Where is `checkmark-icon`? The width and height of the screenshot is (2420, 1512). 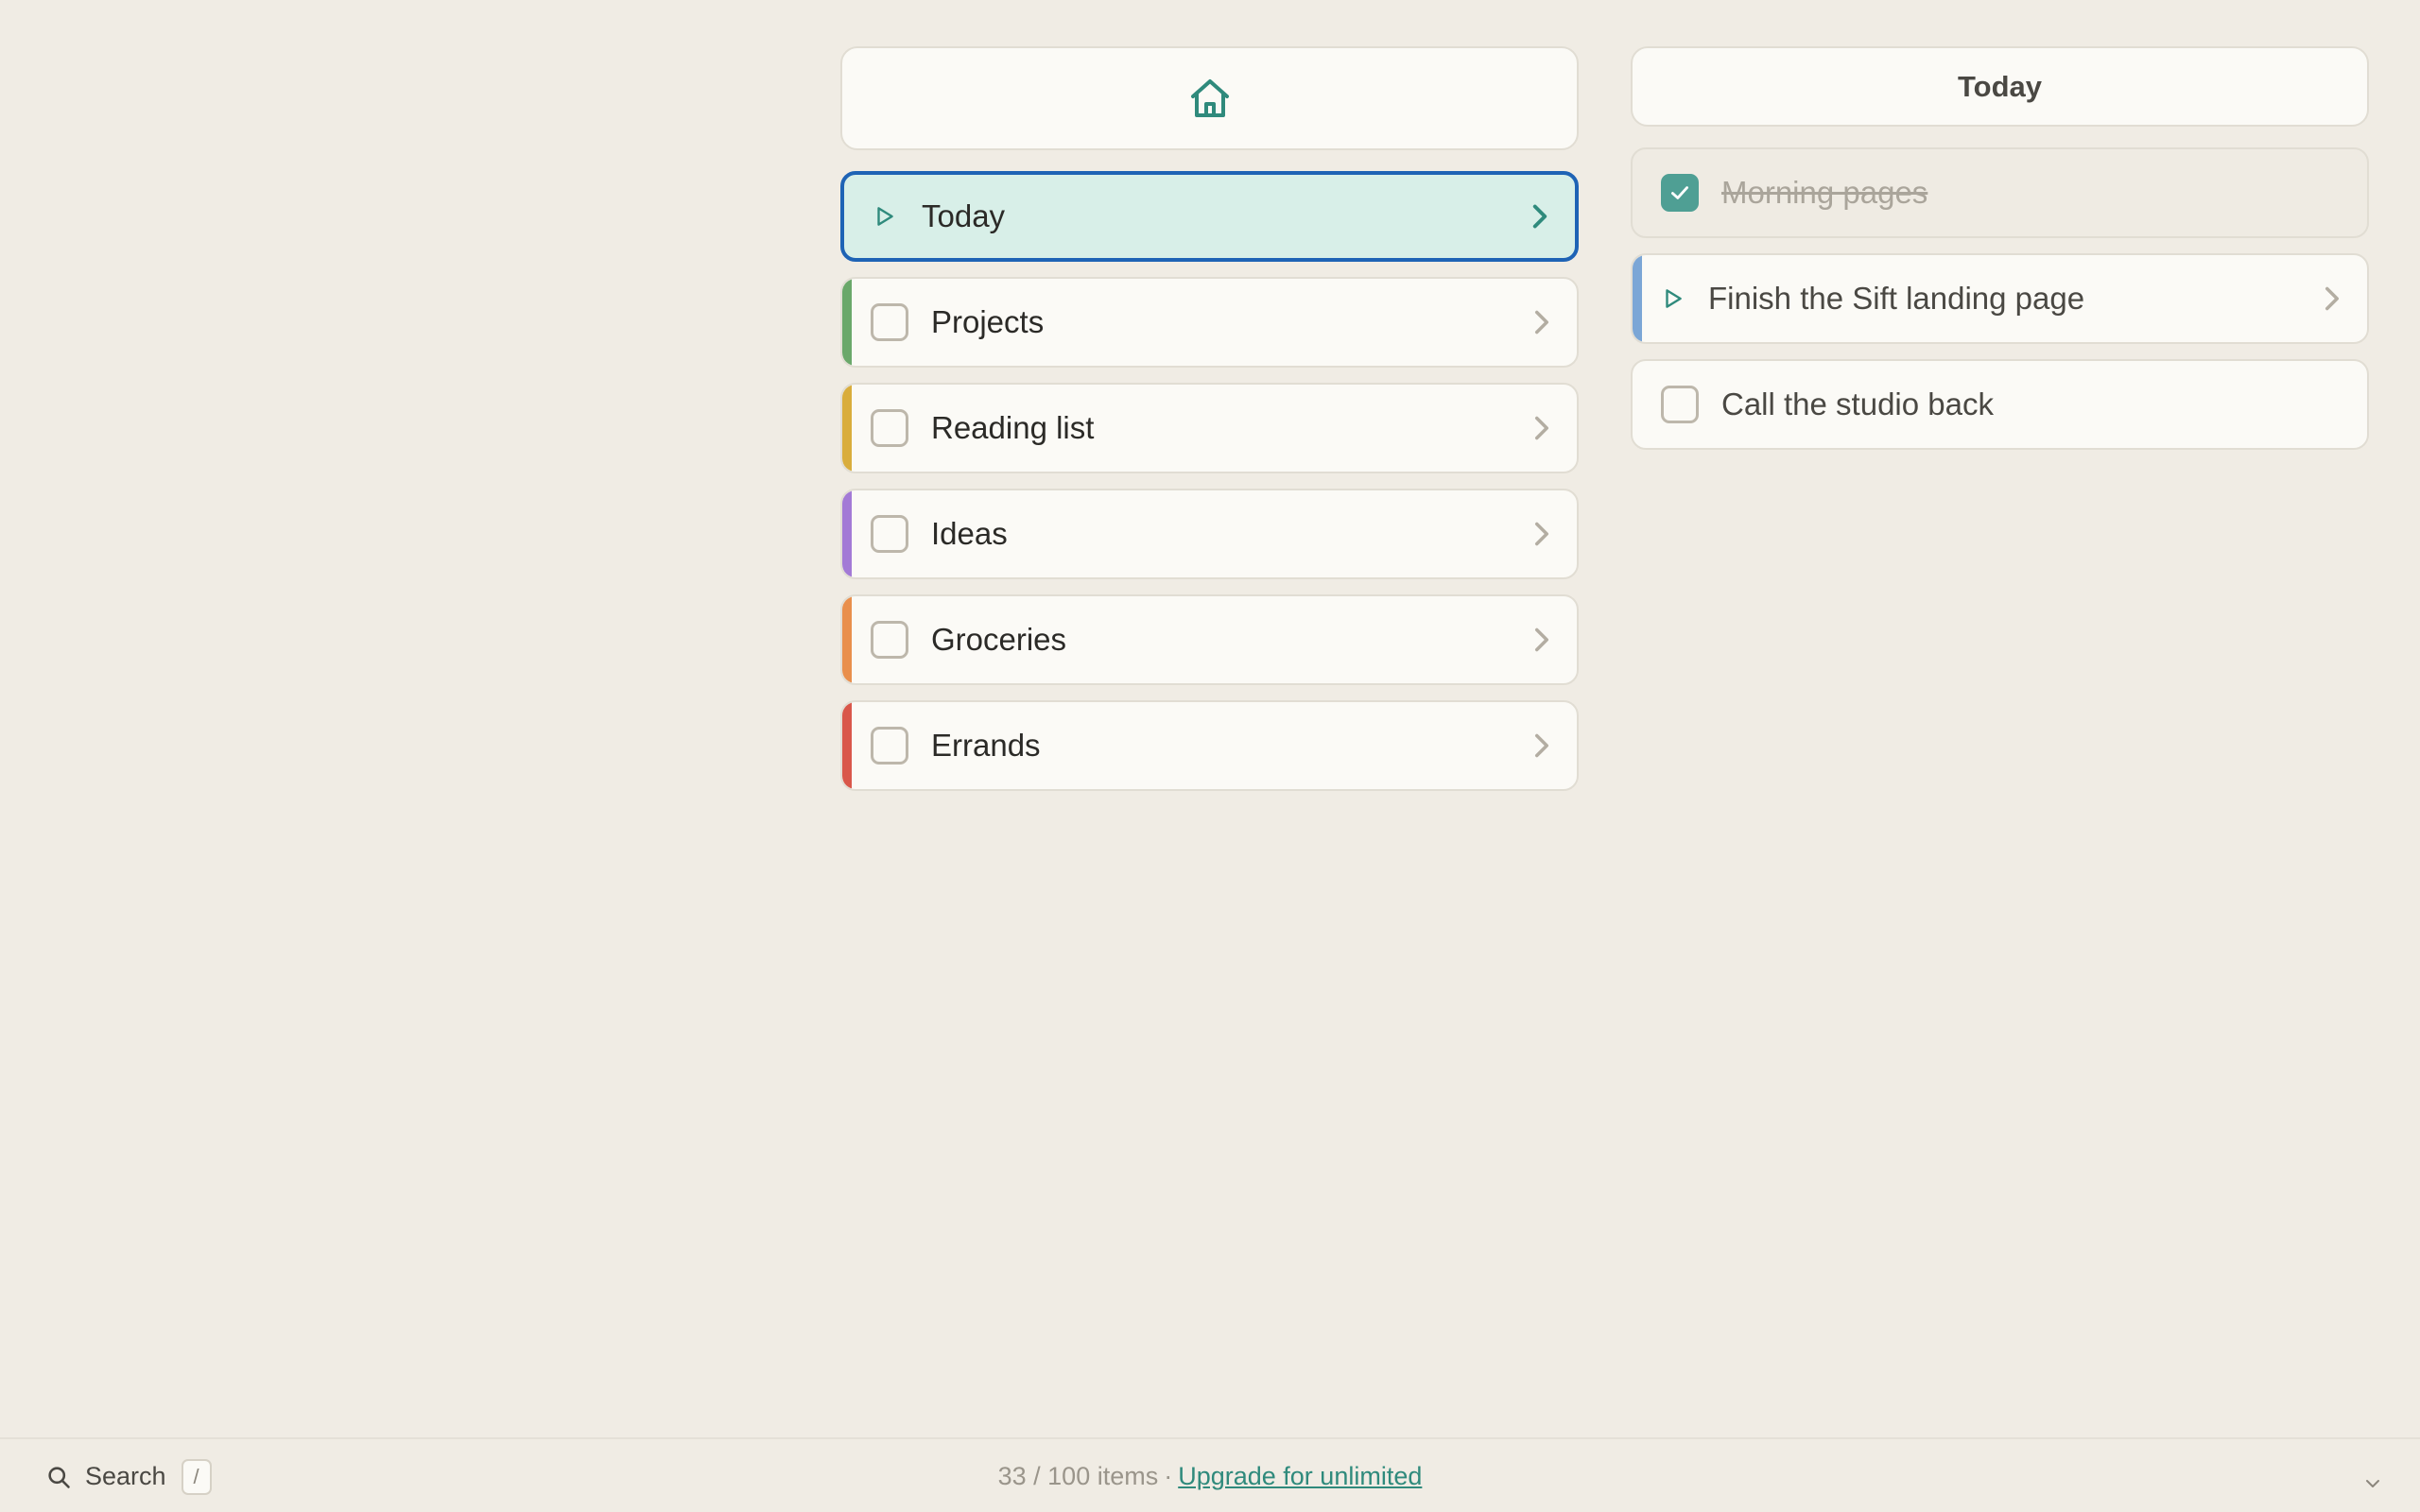
checkmark-icon is located at coordinates (1680, 192).